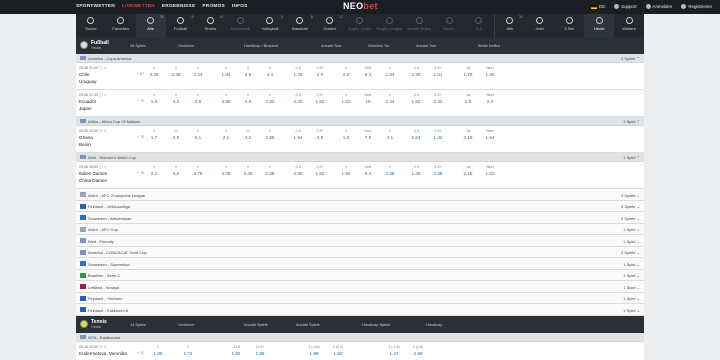 Image resolution: width=720 pixels, height=360 pixels. I want to click on odds-button: 1 (-3.5) 1.88, so click(314, 349).